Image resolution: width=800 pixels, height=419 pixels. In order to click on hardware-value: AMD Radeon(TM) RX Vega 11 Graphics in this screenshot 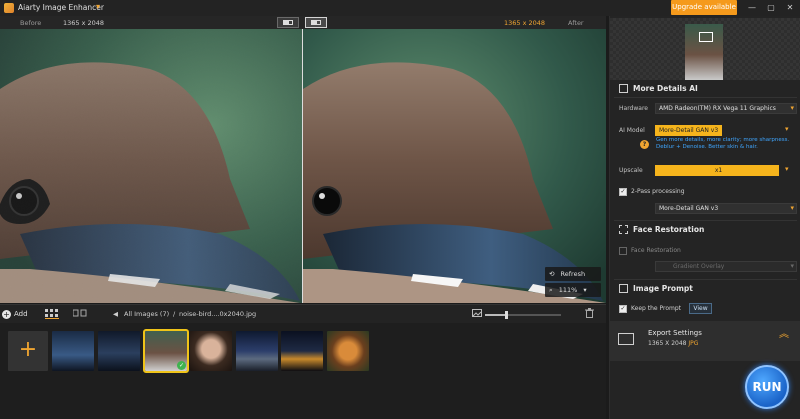, I will do `click(717, 108)`.